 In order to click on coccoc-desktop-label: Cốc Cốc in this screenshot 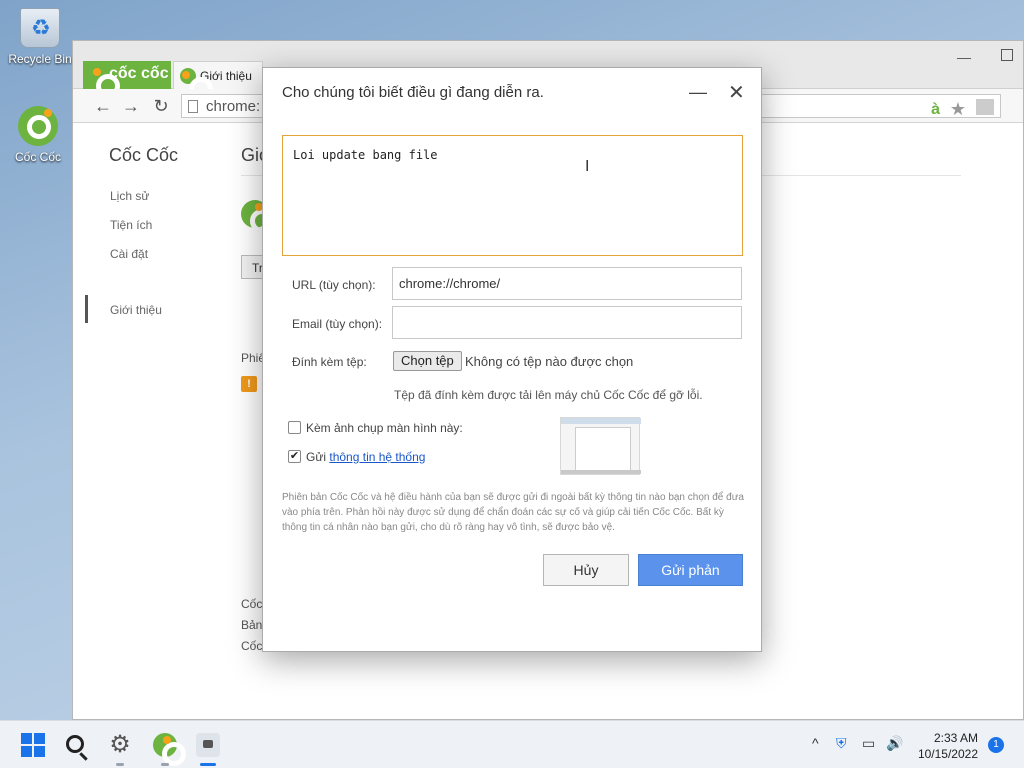, I will do `click(37, 157)`.